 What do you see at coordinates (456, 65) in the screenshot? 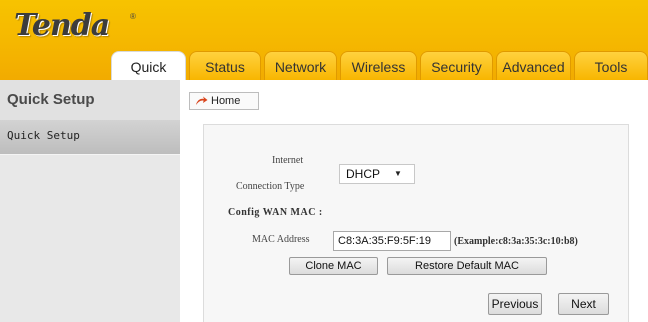
I see `tab-security: Security` at bounding box center [456, 65].